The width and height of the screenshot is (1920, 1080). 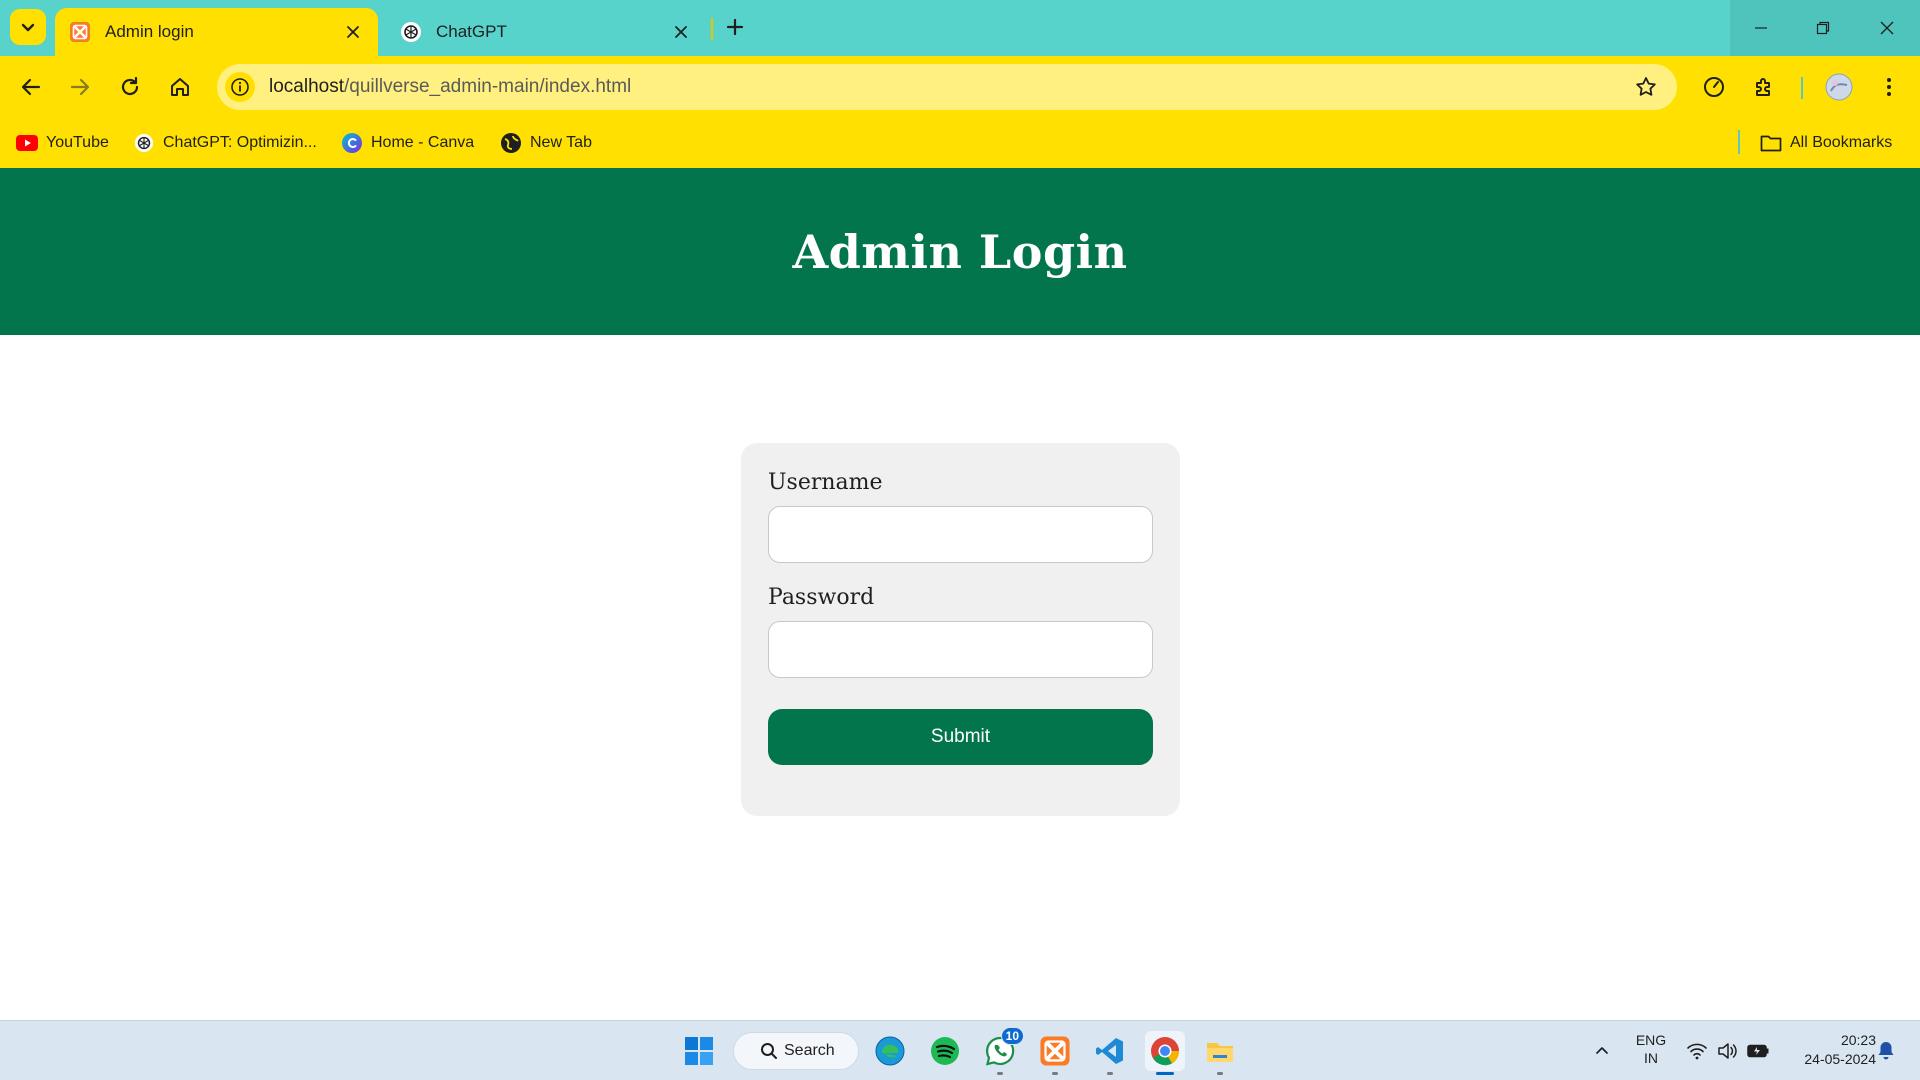 I want to click on canva-icon, so click(x=352, y=143).